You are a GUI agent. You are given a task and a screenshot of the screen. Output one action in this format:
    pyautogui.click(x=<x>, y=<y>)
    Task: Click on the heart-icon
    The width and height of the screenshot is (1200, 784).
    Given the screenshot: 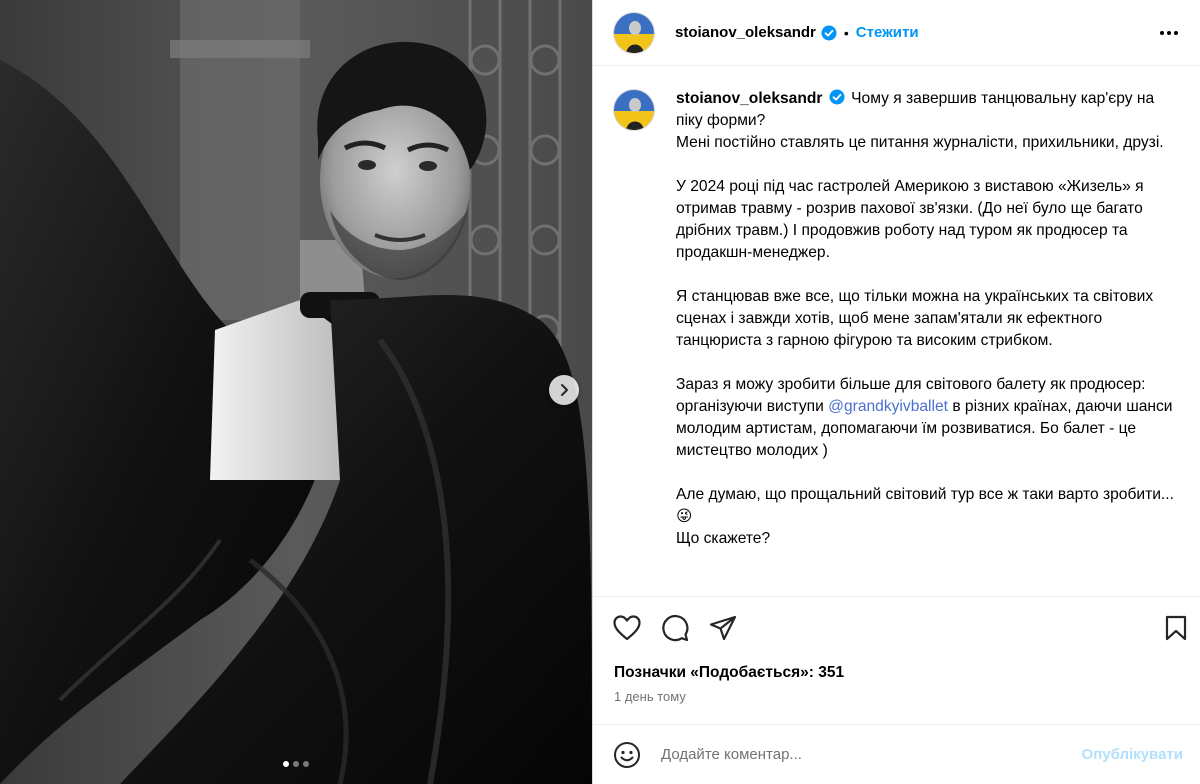 What is the action you would take?
    pyautogui.click(x=627, y=627)
    